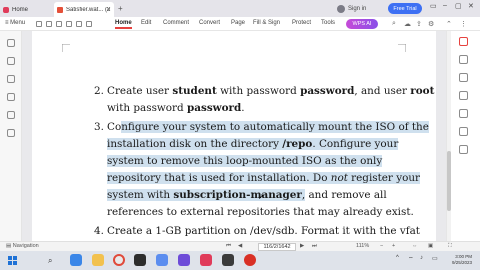  I want to click on zoom-level: 111%, so click(362, 246).